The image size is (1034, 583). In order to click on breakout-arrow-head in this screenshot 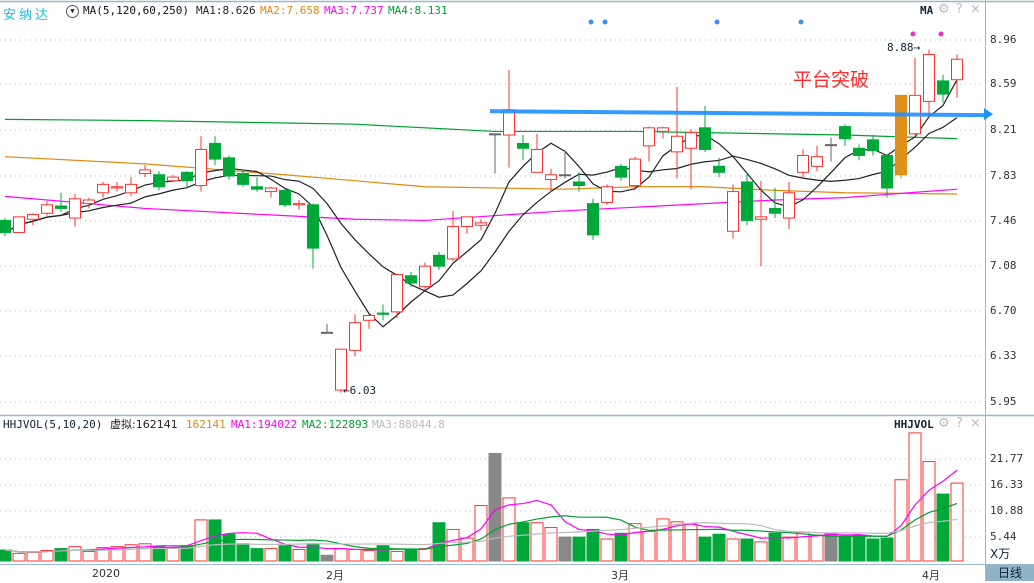, I will do `click(988, 114)`.